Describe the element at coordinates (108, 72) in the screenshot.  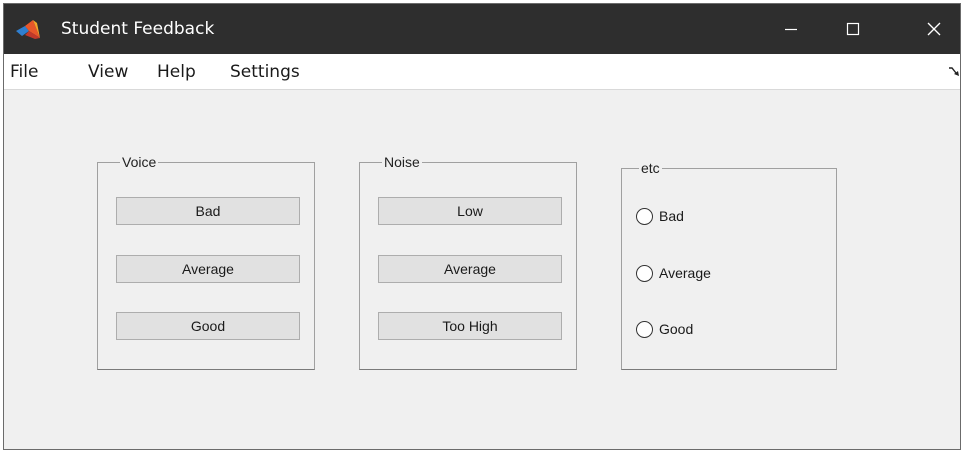
I see `menu-view: View` at that location.